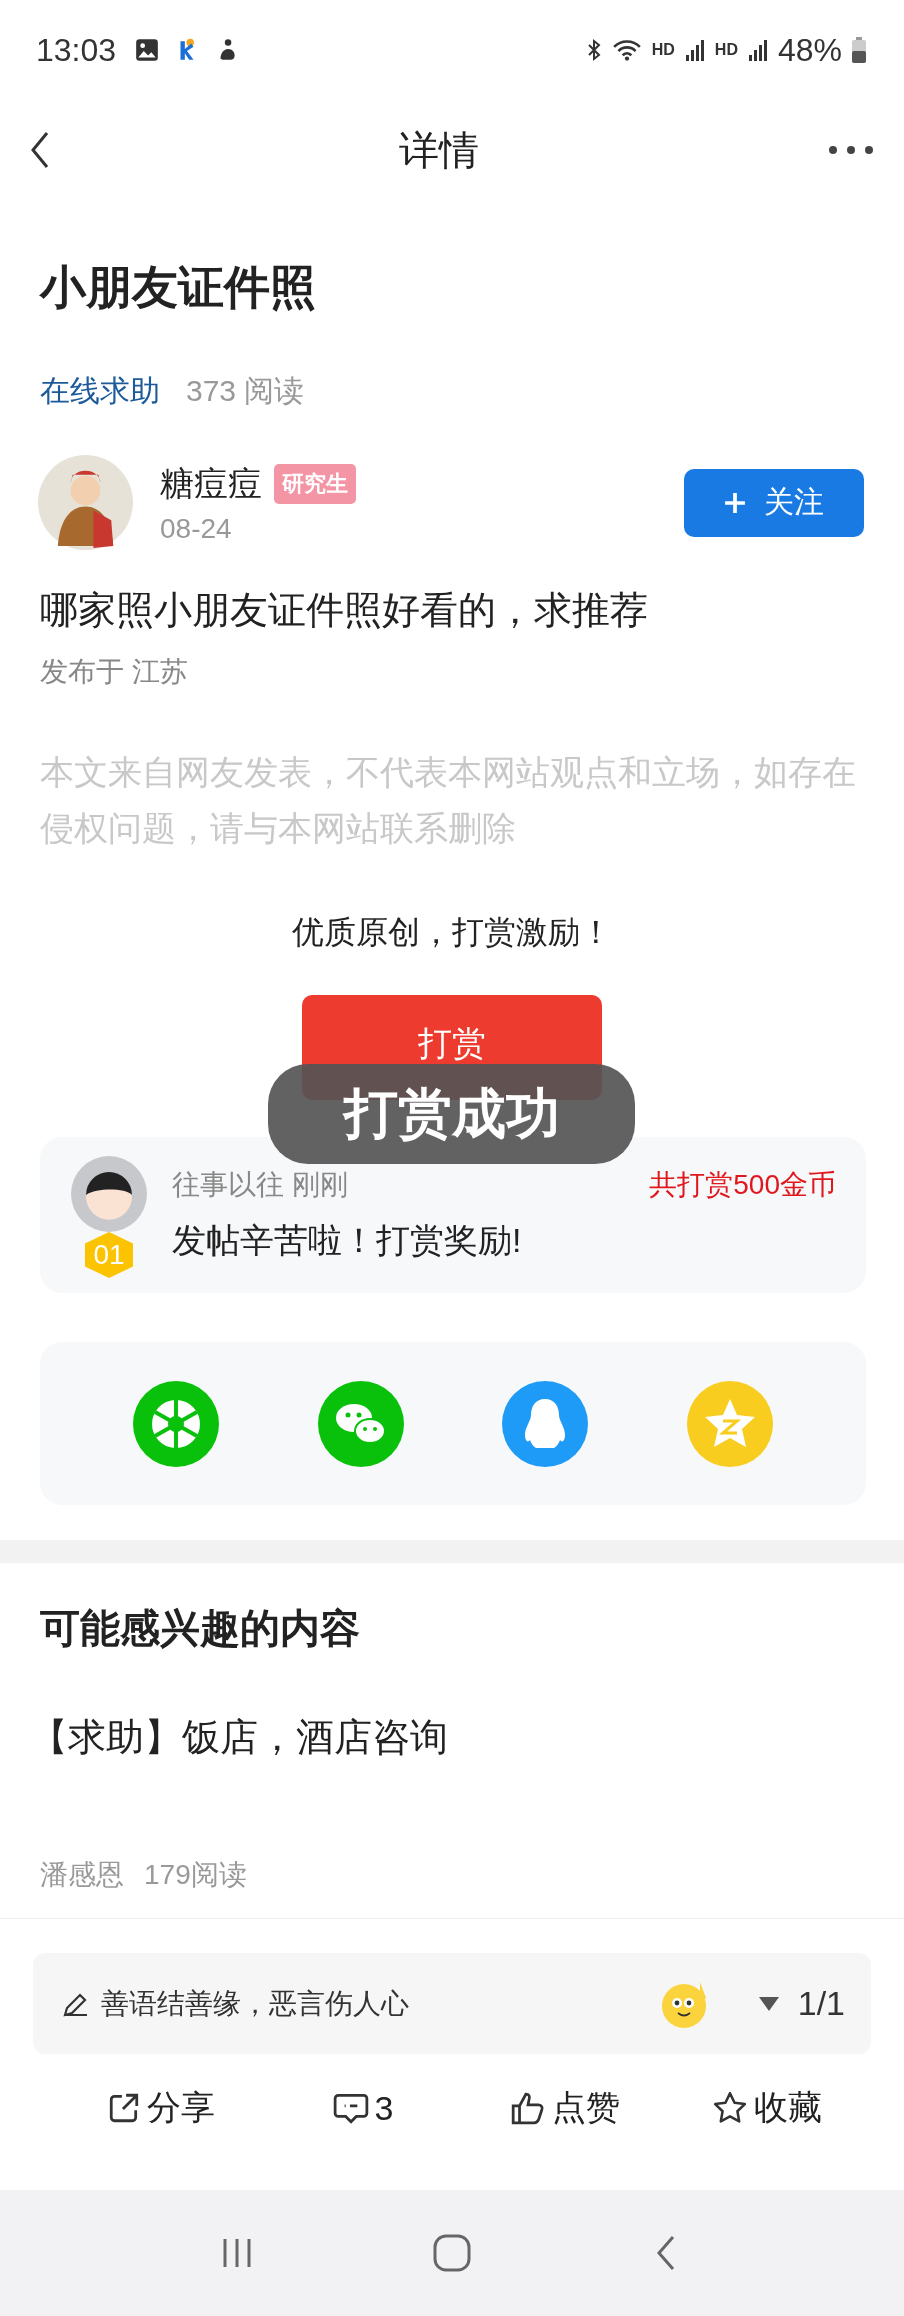 The width and height of the screenshot is (904, 2316). I want to click on page-title: 详情, so click(439, 150).